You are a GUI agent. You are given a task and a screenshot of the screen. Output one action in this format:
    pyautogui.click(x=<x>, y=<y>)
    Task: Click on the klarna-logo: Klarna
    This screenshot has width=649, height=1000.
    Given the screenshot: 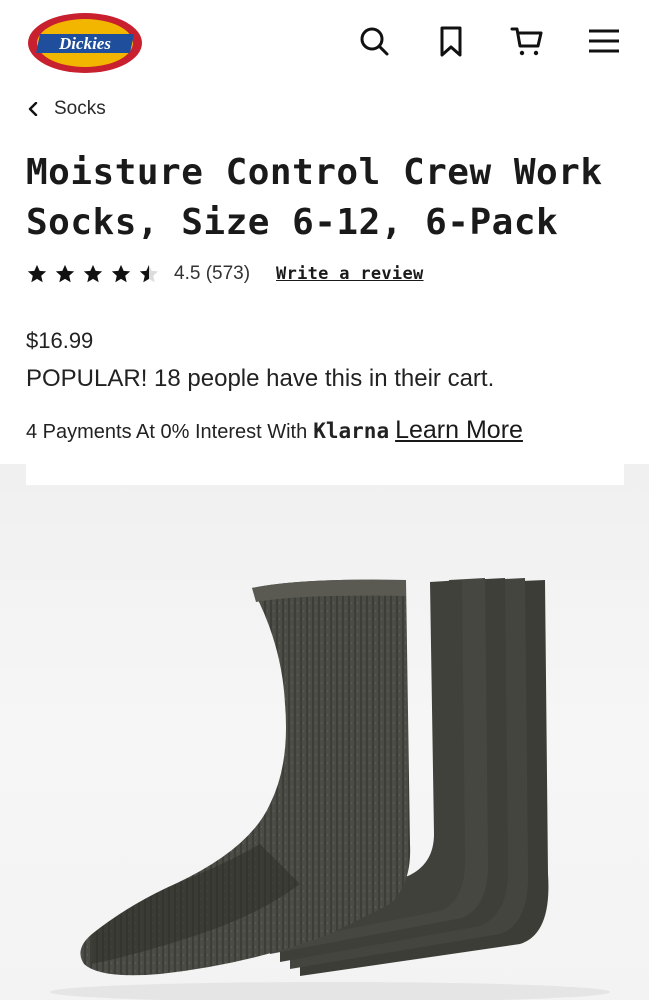 What is the action you would take?
    pyautogui.click(x=351, y=431)
    